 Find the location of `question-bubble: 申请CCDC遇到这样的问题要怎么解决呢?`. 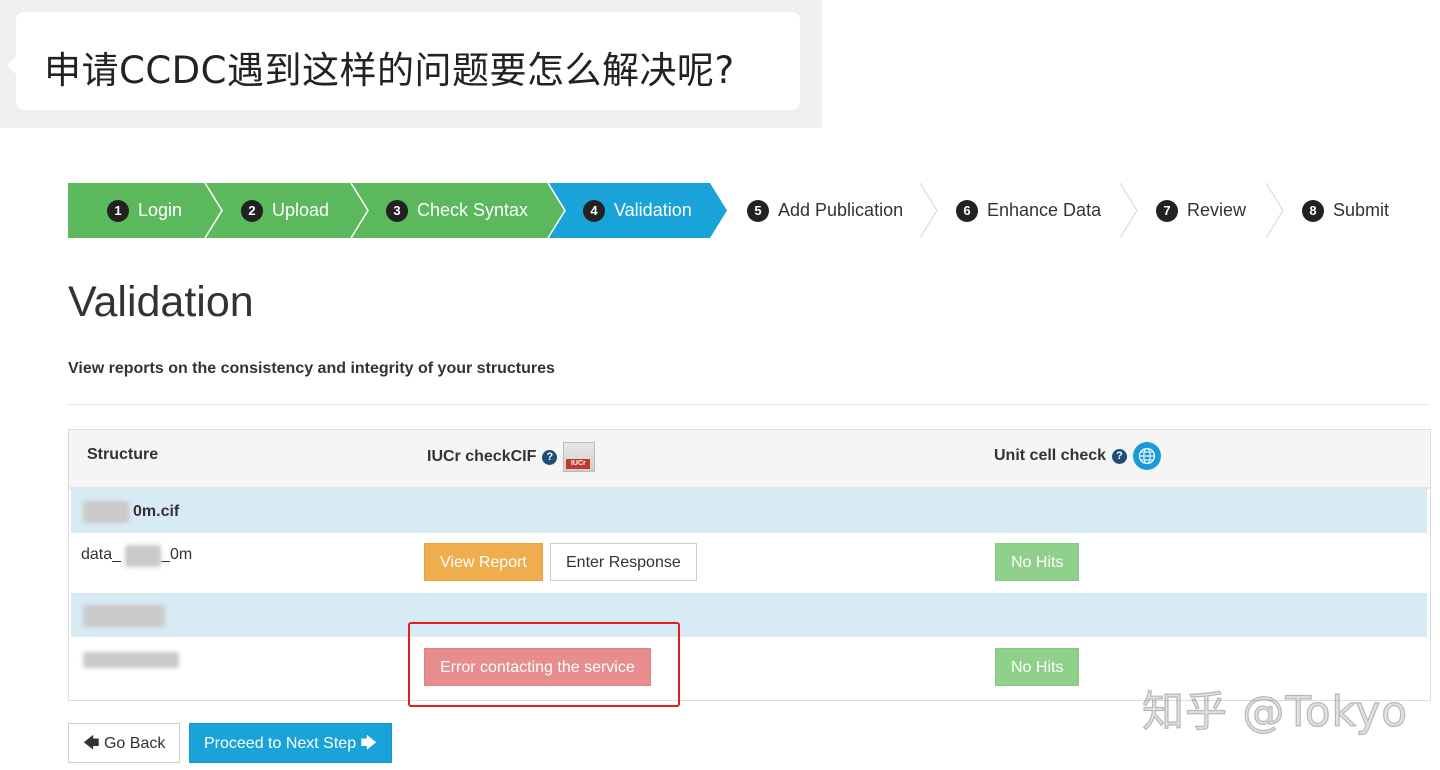

question-bubble: 申请CCDC遇到这样的问题要怎么解决呢? is located at coordinates (403, 61).